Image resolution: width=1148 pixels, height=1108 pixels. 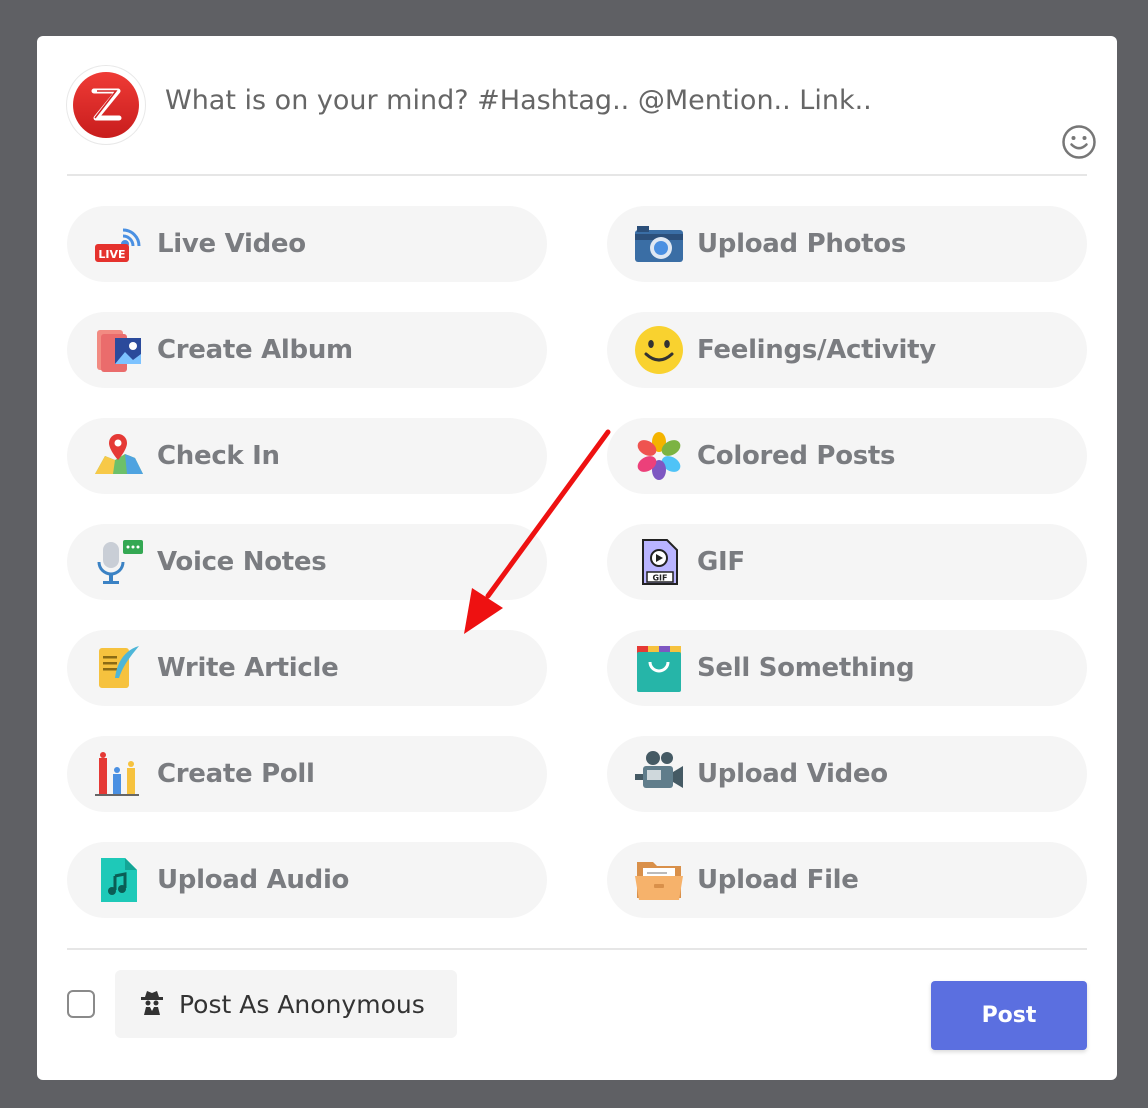 What do you see at coordinates (81, 1004) in the screenshot?
I see `anonymous-checkbox` at bounding box center [81, 1004].